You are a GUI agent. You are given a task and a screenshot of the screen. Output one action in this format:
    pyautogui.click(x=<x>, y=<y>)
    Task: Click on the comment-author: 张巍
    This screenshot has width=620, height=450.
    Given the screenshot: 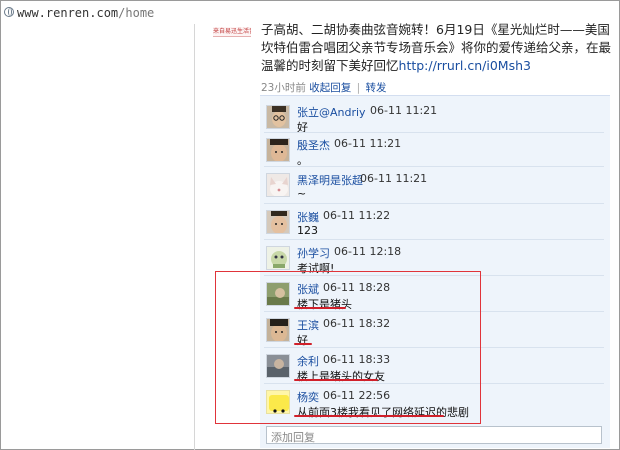 What is the action you would take?
    pyautogui.click(x=308, y=217)
    